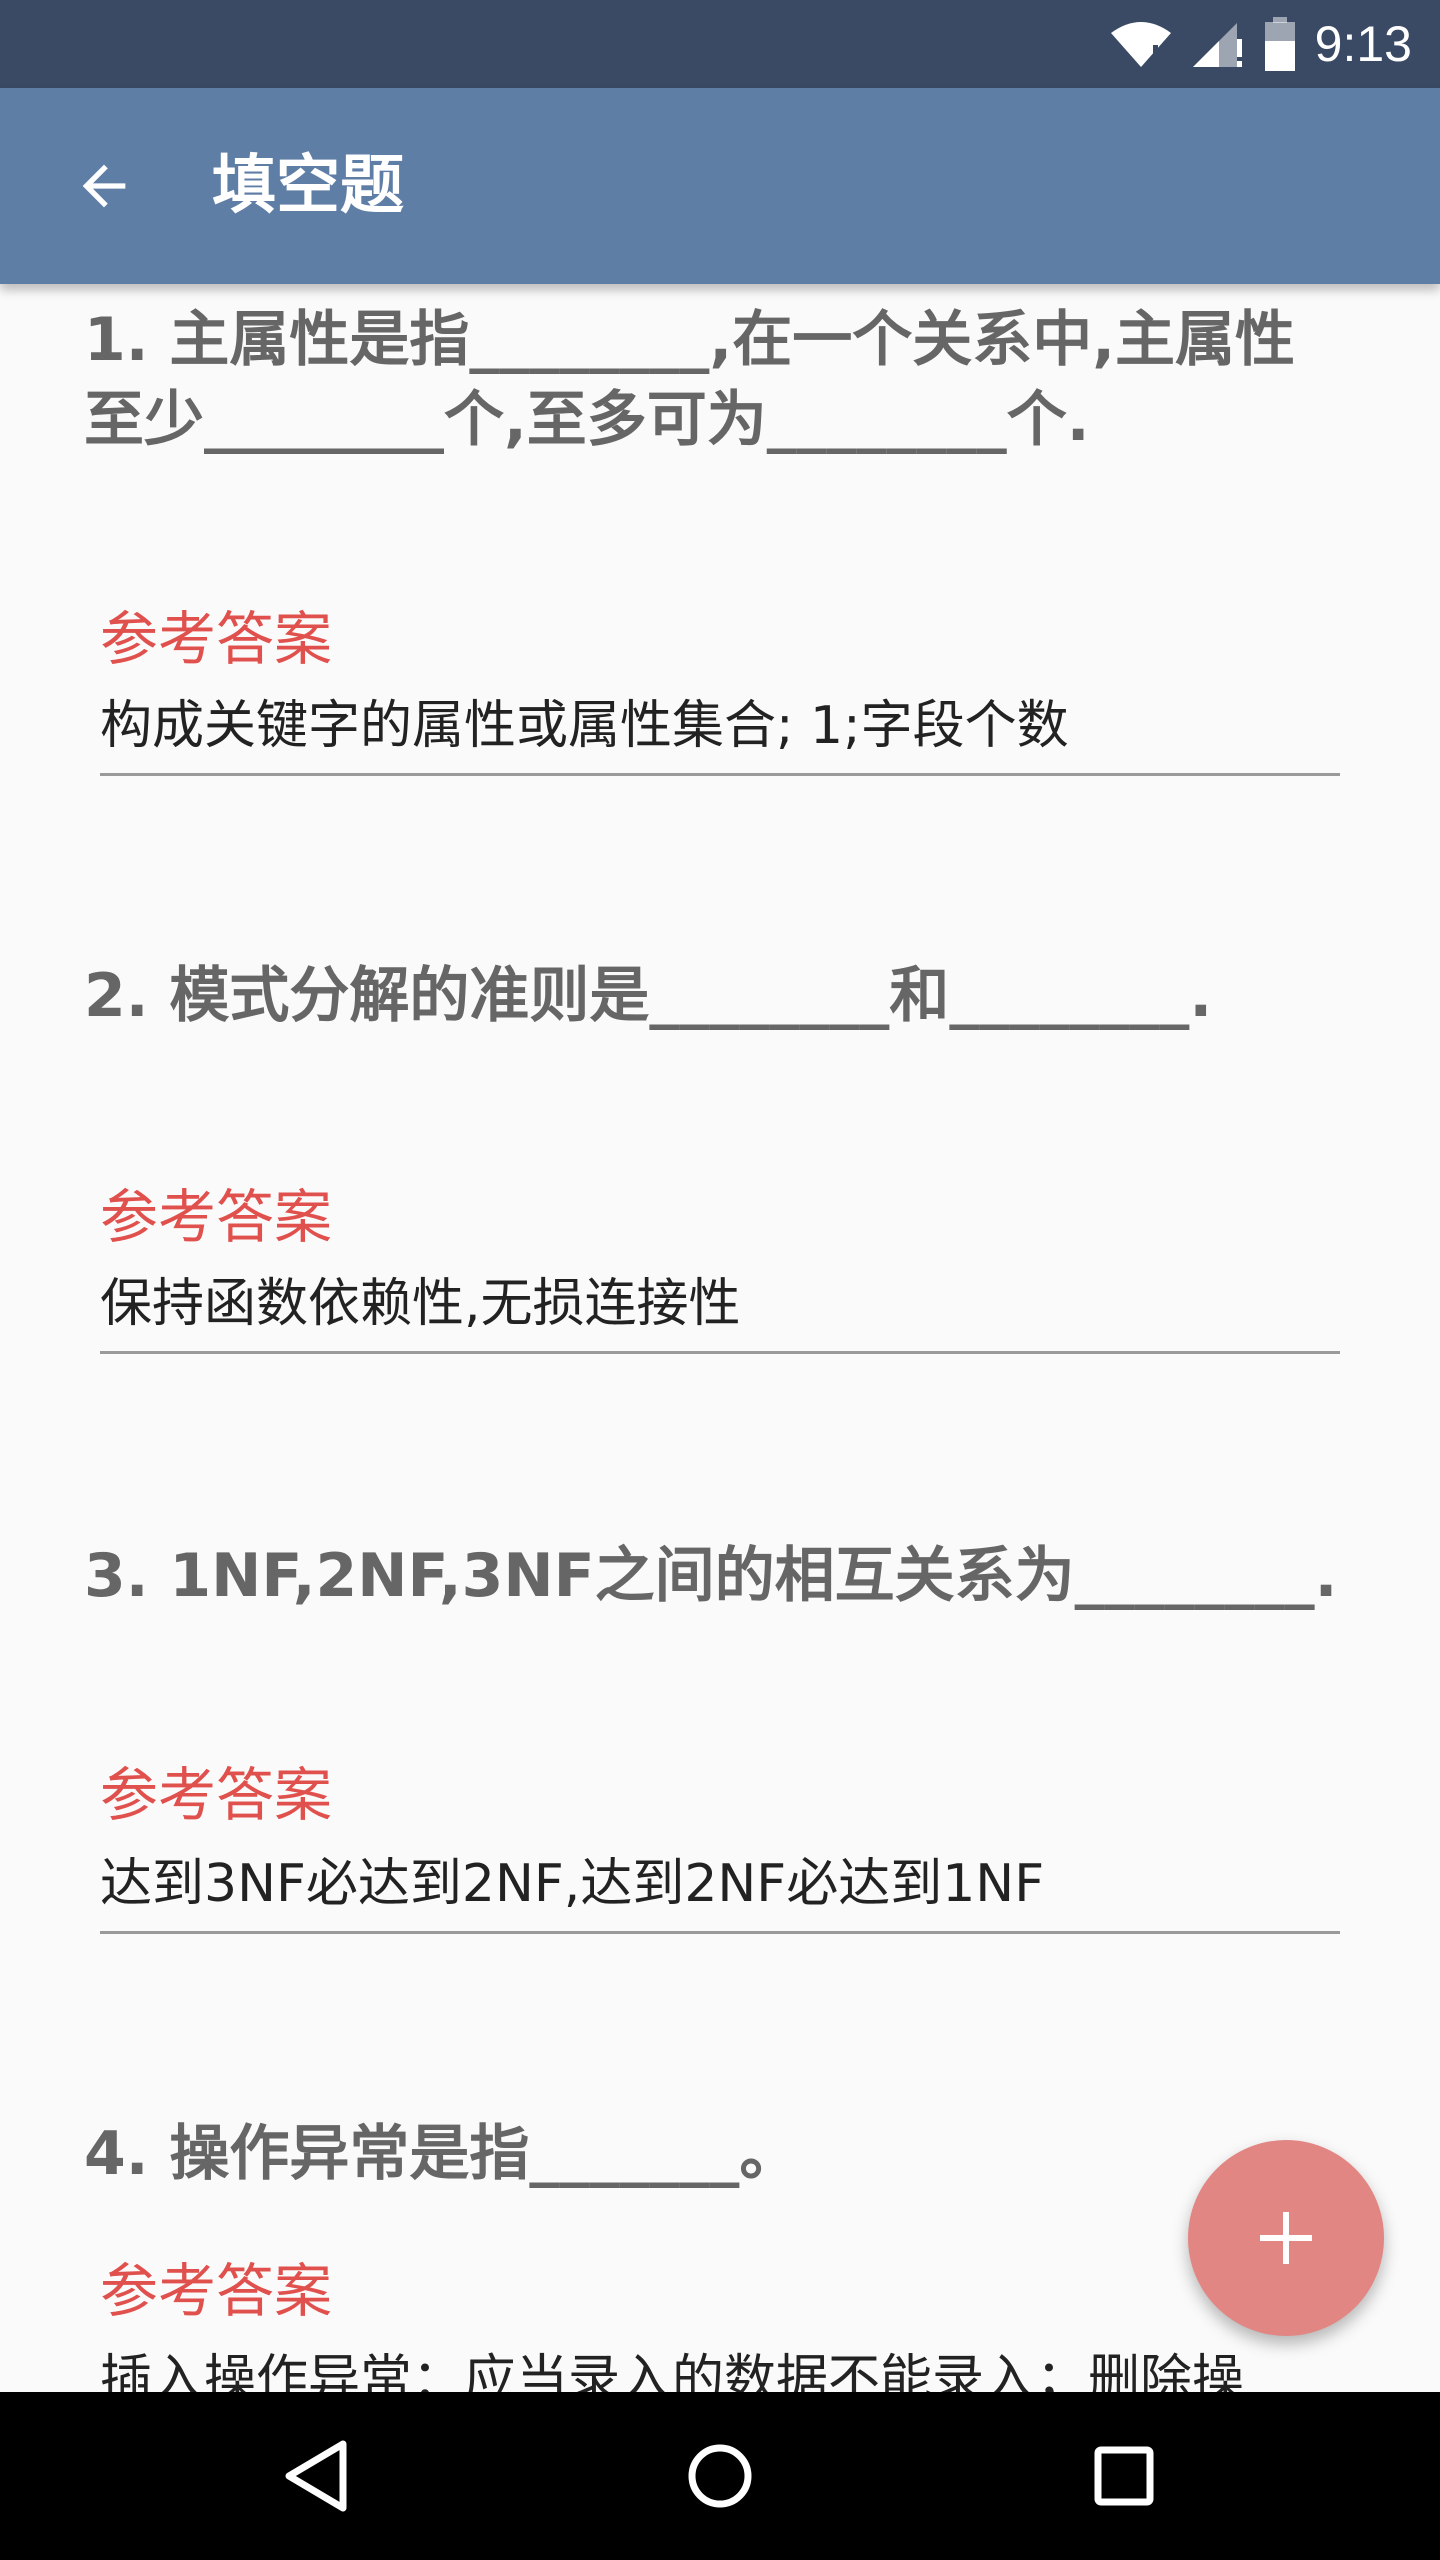  What do you see at coordinates (720, 44) in the screenshot?
I see `status-bar: 9:13` at bounding box center [720, 44].